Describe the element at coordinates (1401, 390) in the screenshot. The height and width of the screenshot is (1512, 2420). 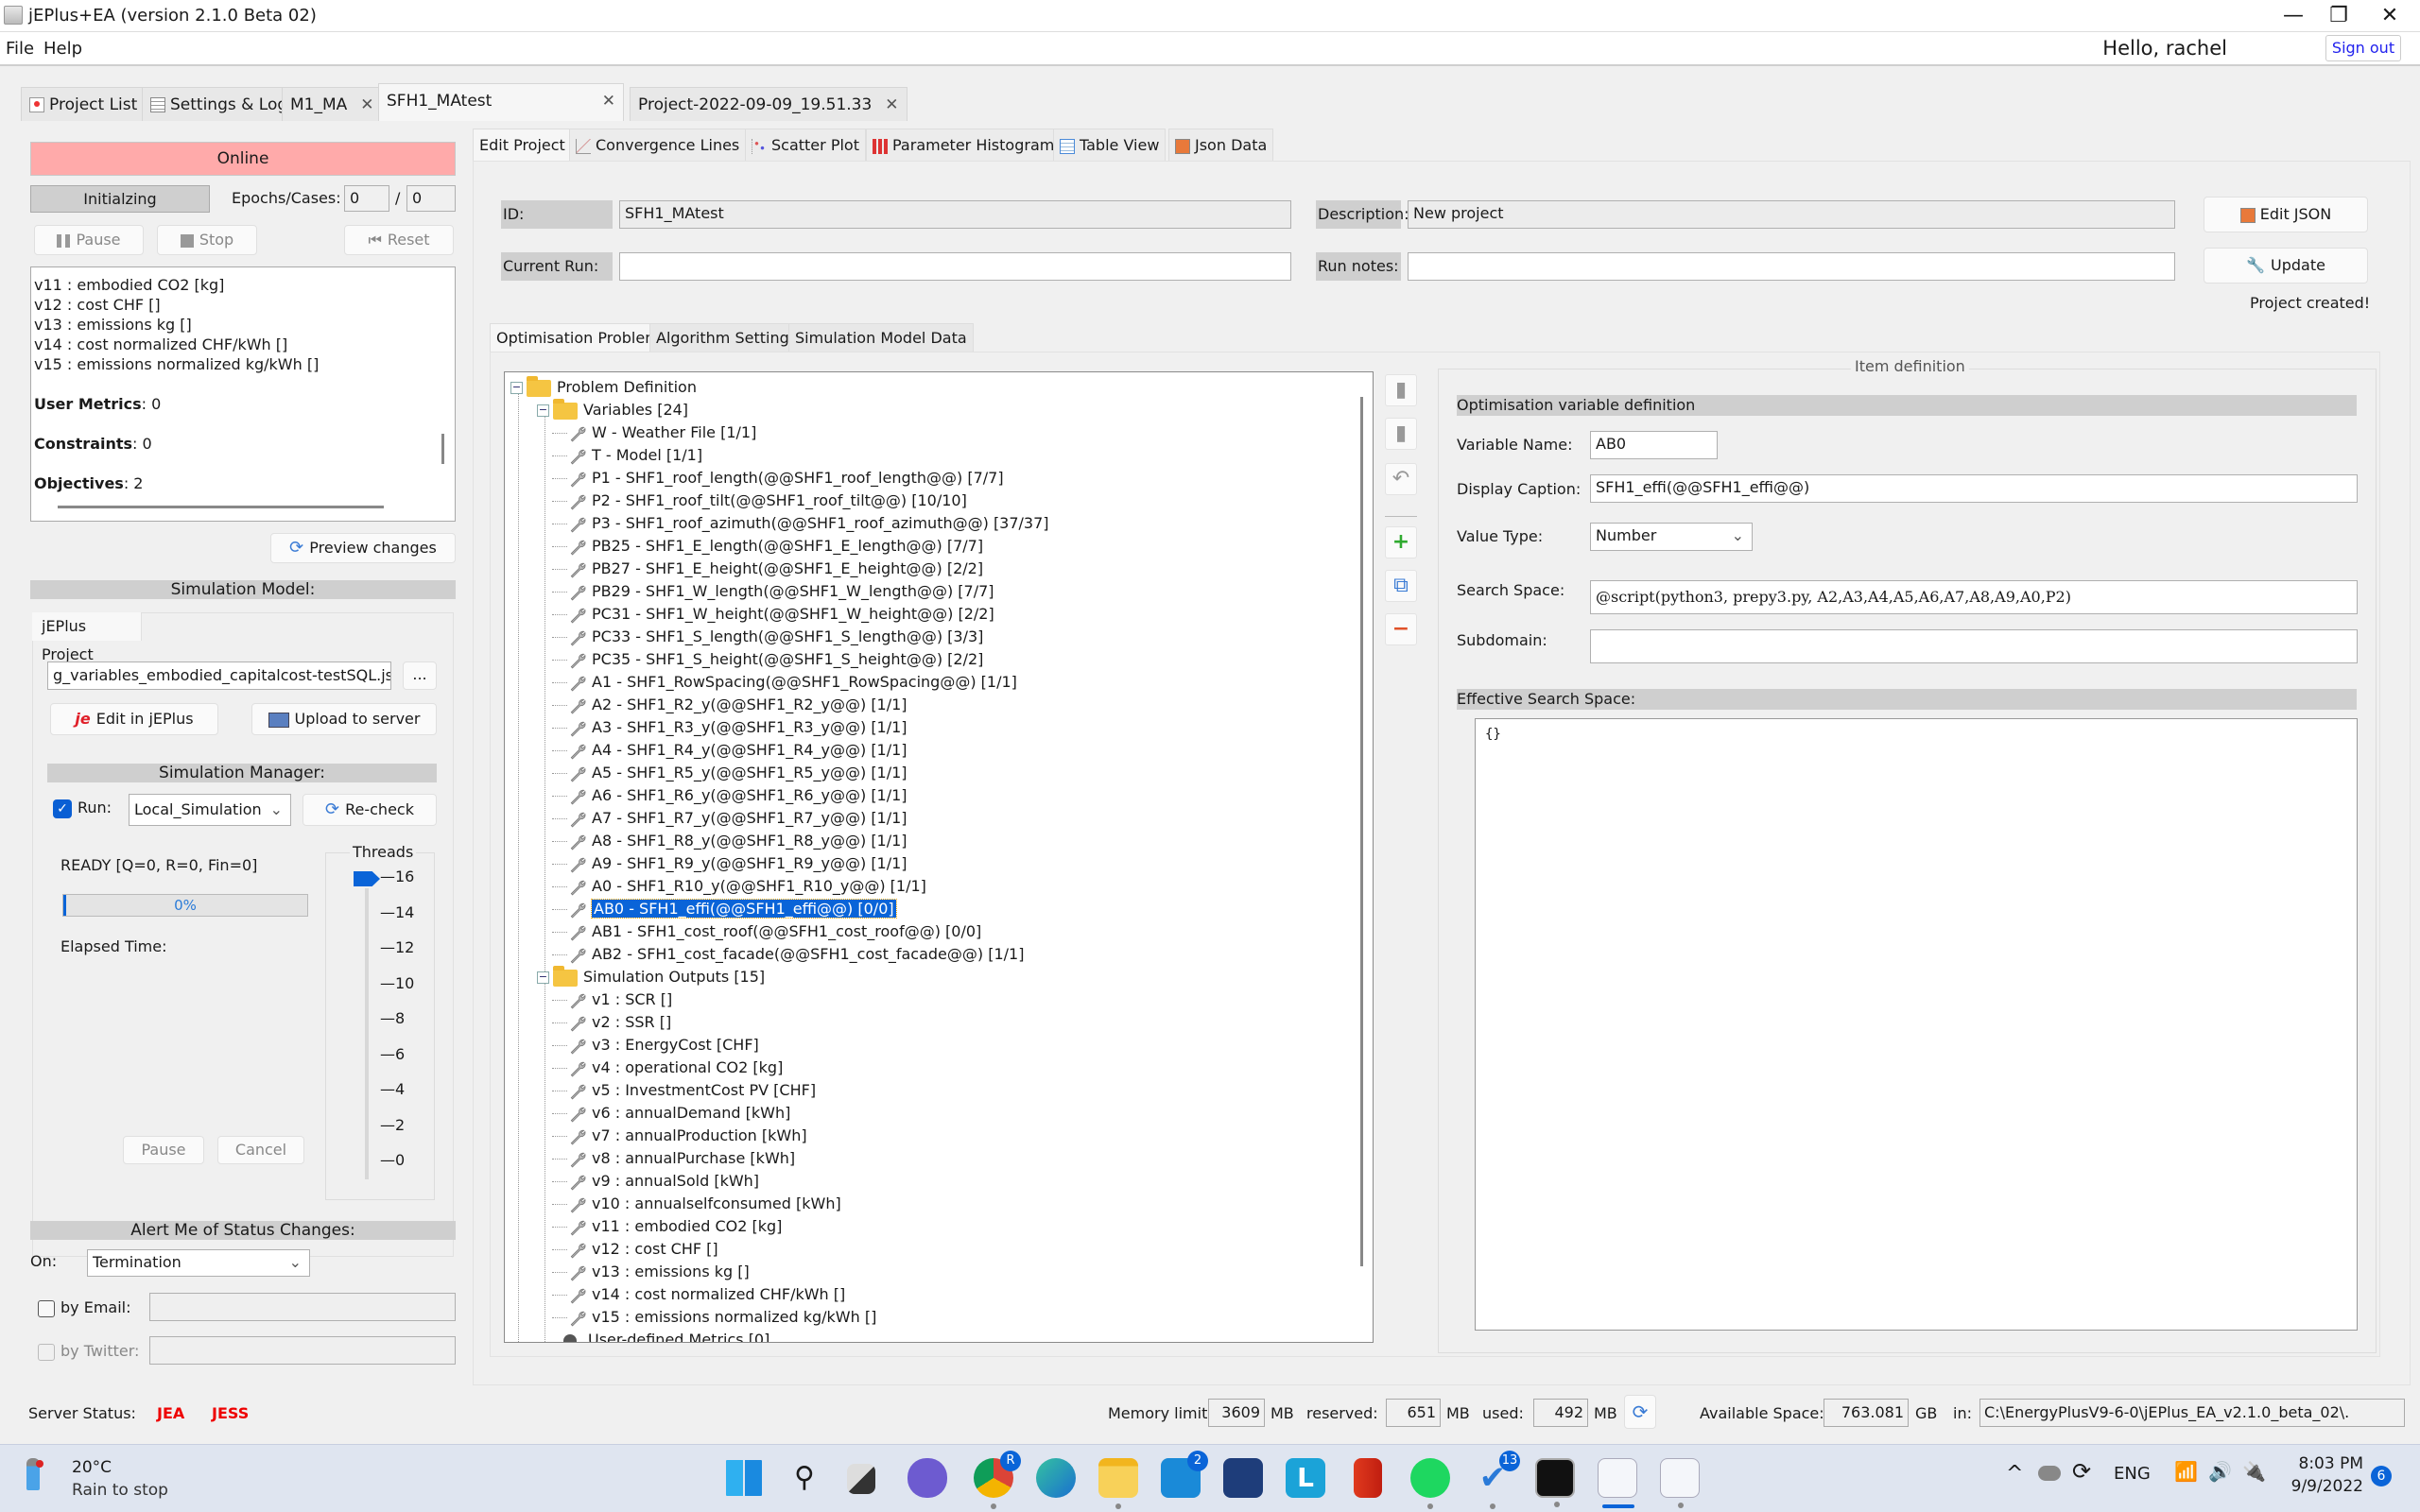
I see `add-child-node-button: ▮` at that location.